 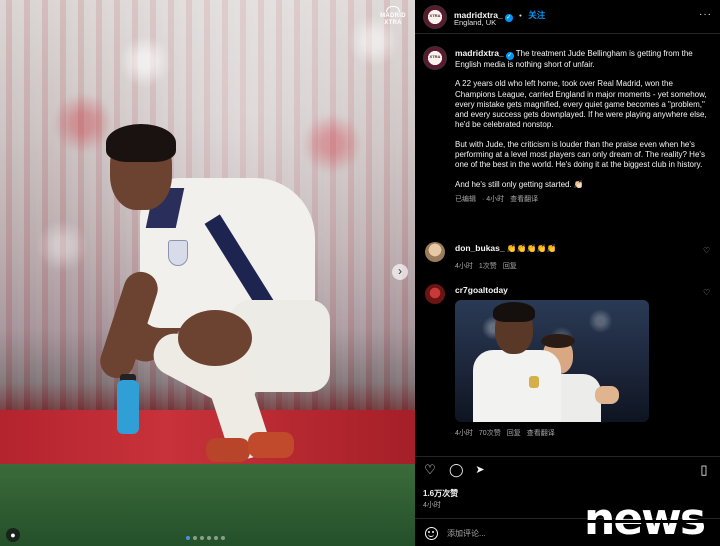 What do you see at coordinates (575, 290) in the screenshot?
I see `comment-body: cr7goaltoday` at bounding box center [575, 290].